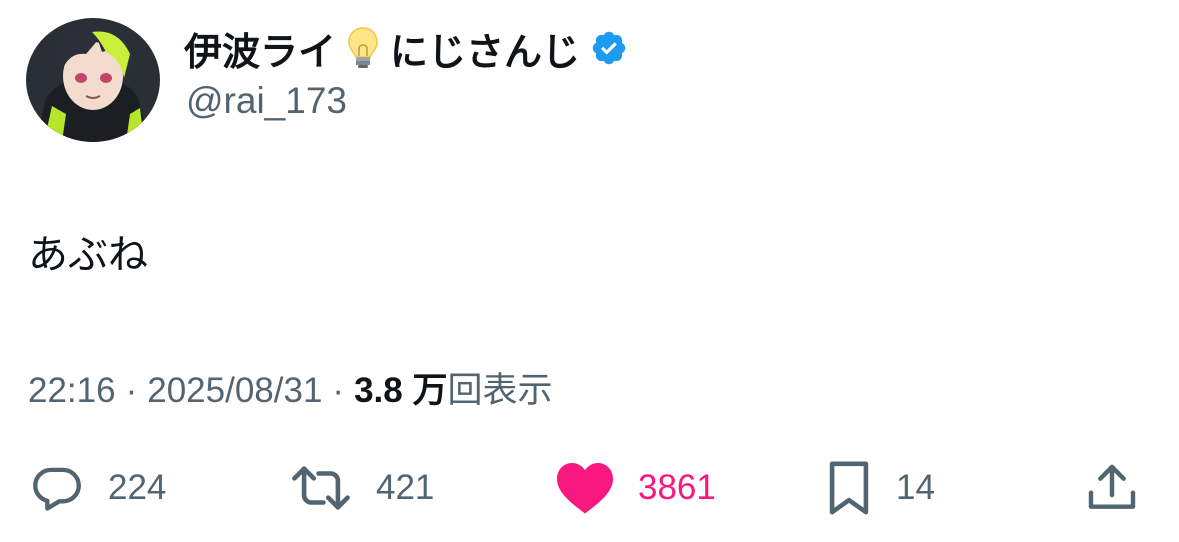 This screenshot has height=542, width=1179. What do you see at coordinates (260, 48) in the screenshot?
I see `display-name: 伊波ライ` at bounding box center [260, 48].